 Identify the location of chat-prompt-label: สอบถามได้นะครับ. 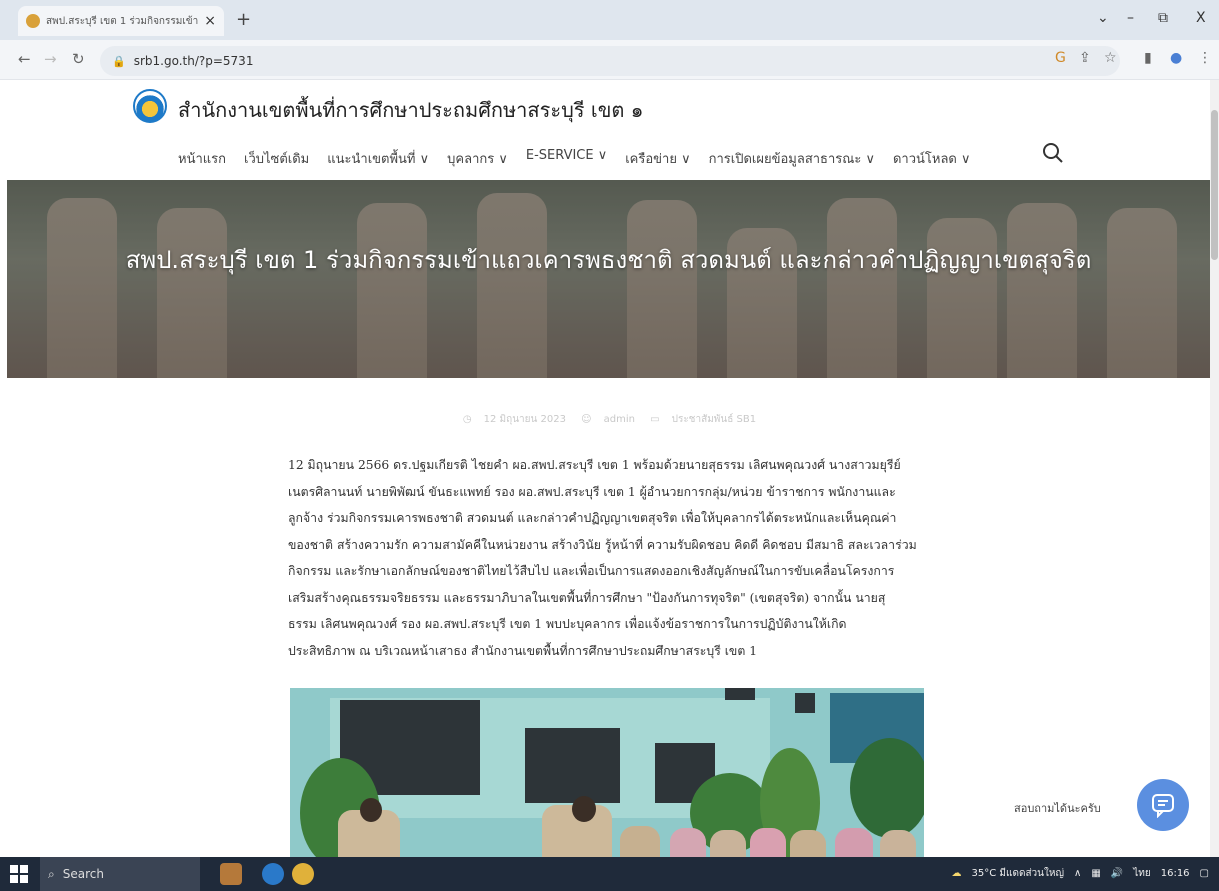
(1057, 808).